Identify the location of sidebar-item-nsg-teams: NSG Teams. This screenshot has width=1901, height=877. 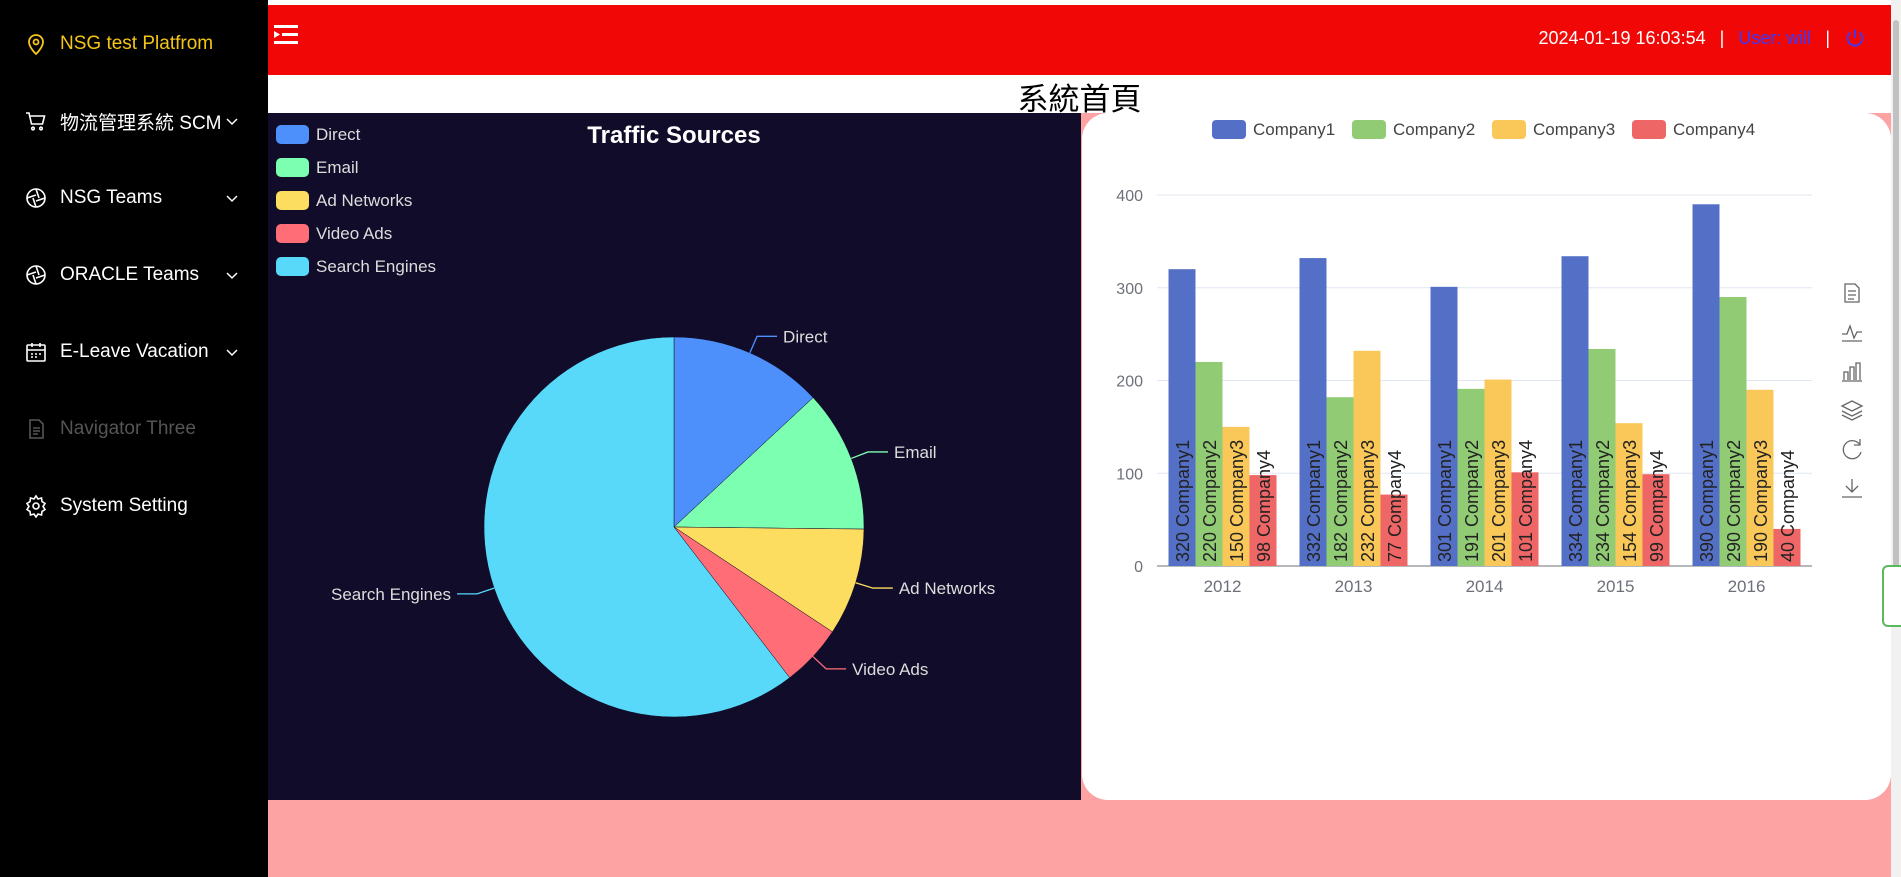
(134, 198).